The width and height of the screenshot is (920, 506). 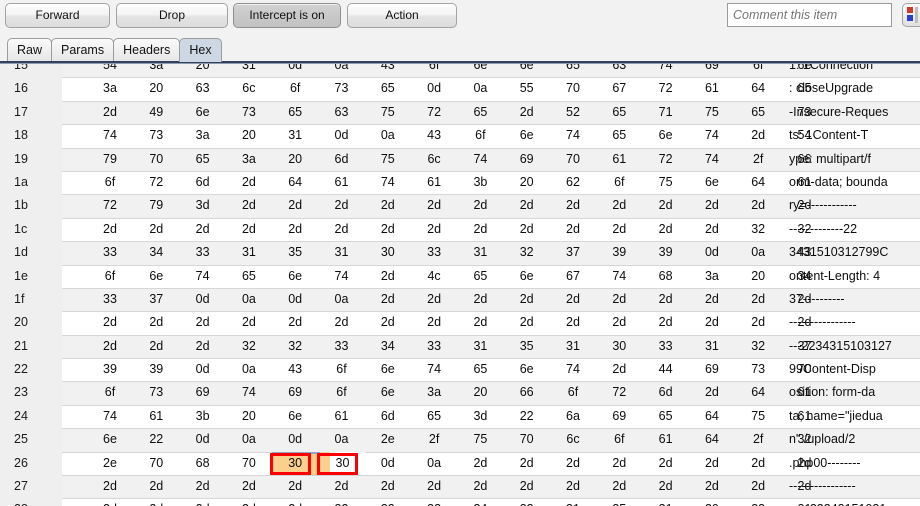 I want to click on hex-ascii-text: -Insecure-Reques, so click(x=854, y=112).